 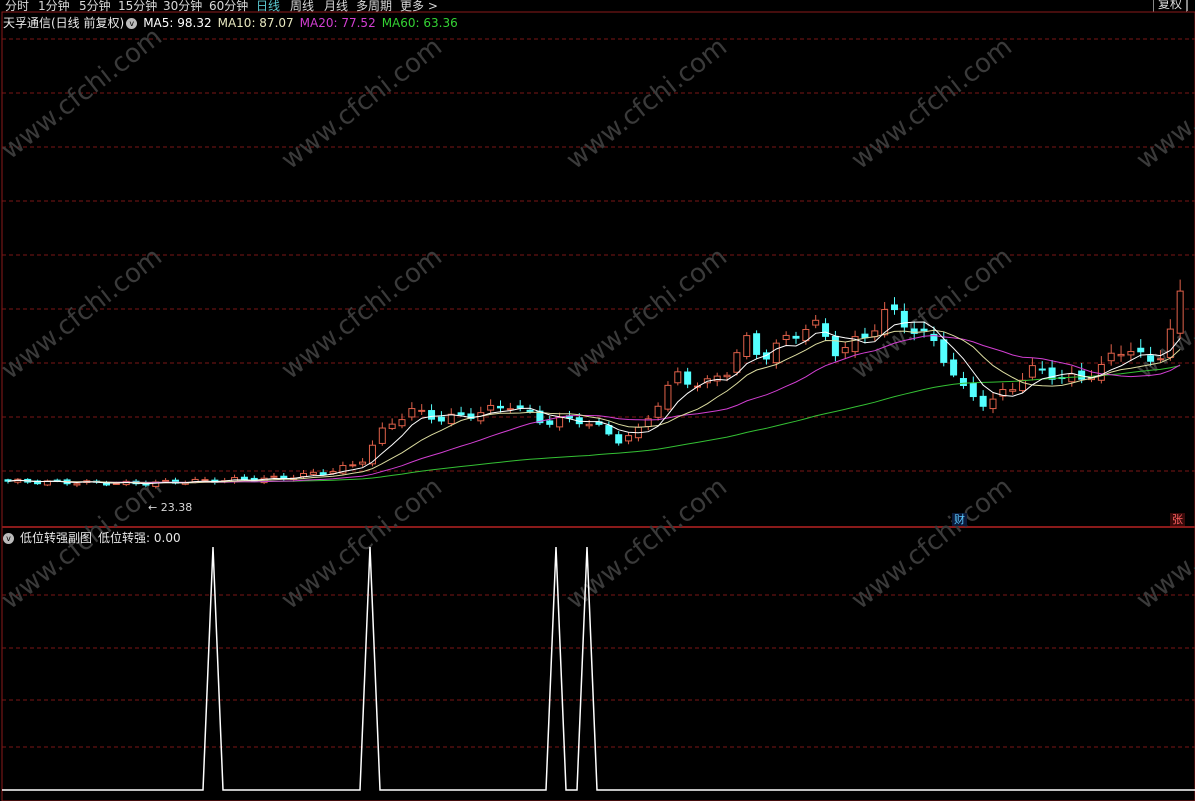 What do you see at coordinates (95, 537) in the screenshot?
I see `sub-chart-header: v 低位转强副图 低位转强: 0.00` at bounding box center [95, 537].